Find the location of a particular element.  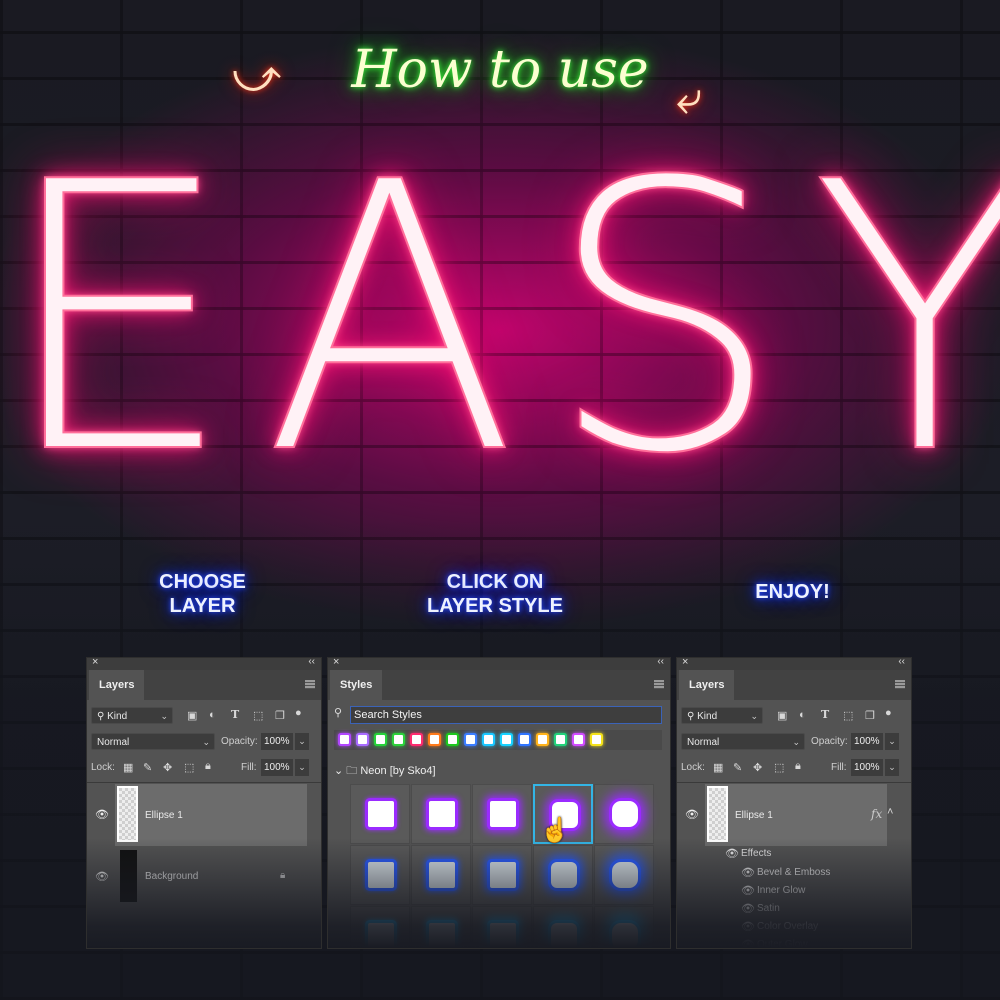

panel-titlebar: × ‹‹ is located at coordinates (204, 664).